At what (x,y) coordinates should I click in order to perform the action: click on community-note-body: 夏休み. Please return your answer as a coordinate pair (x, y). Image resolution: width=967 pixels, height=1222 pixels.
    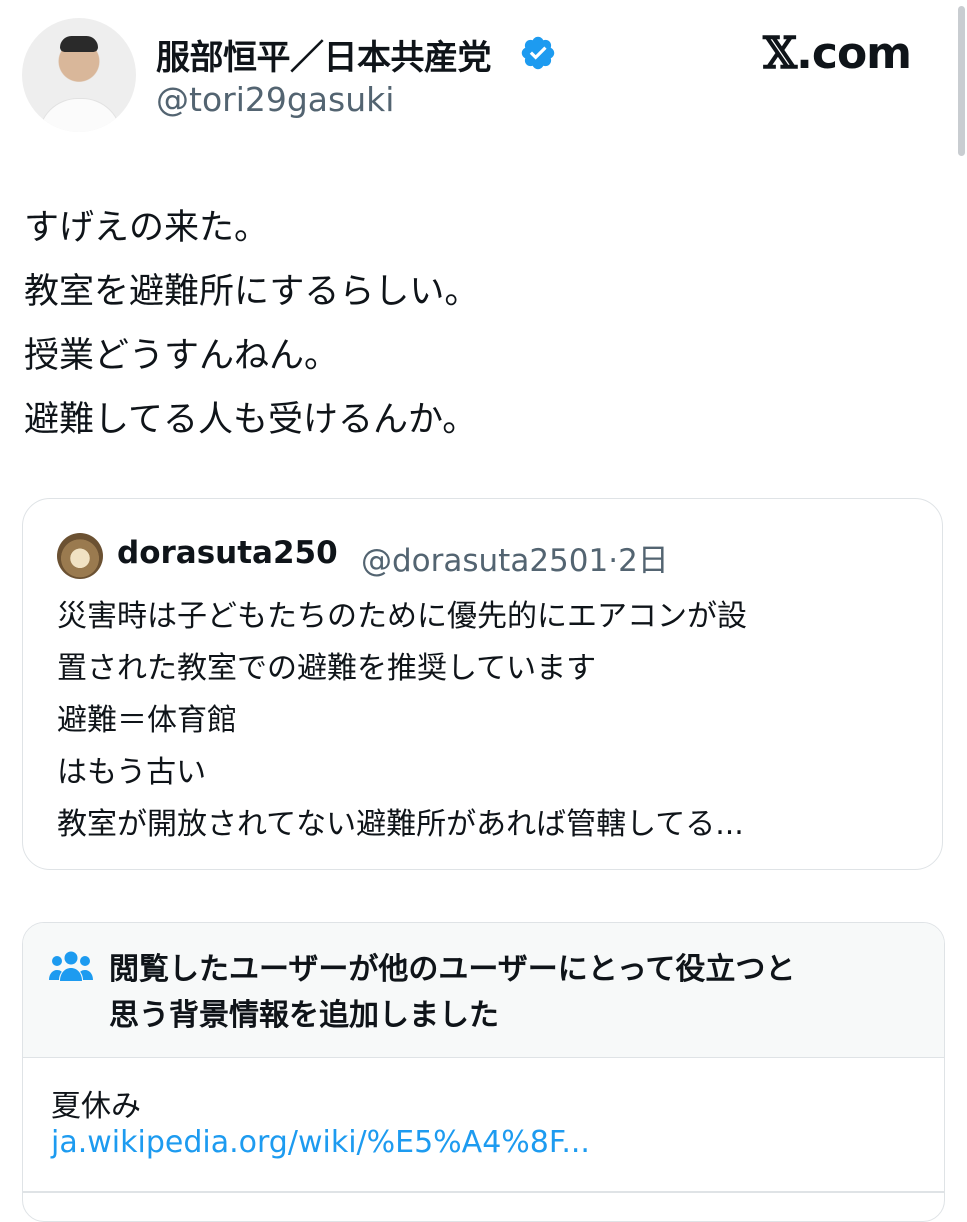
    Looking at the image, I should click on (96, 1106).